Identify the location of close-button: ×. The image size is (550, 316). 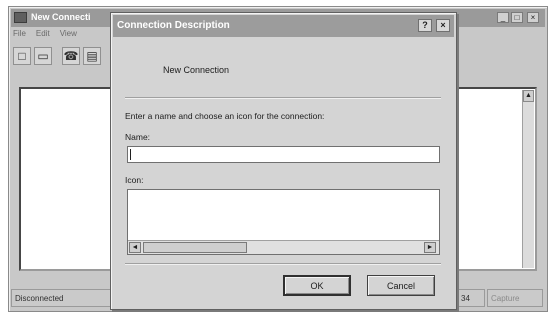
(533, 17).